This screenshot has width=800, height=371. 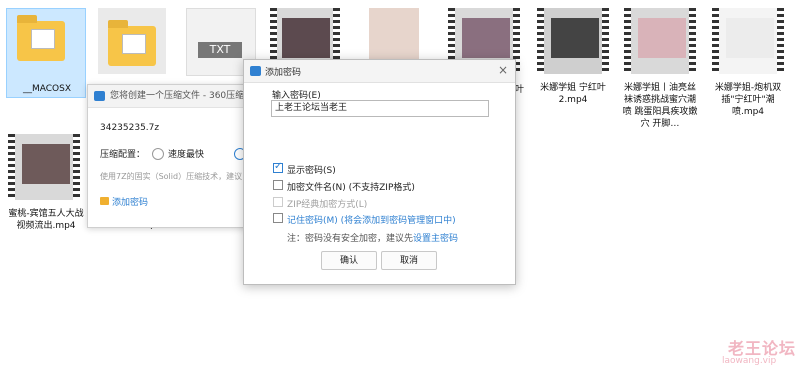 I want to click on remember-password-checkbox, so click(x=278, y=218).